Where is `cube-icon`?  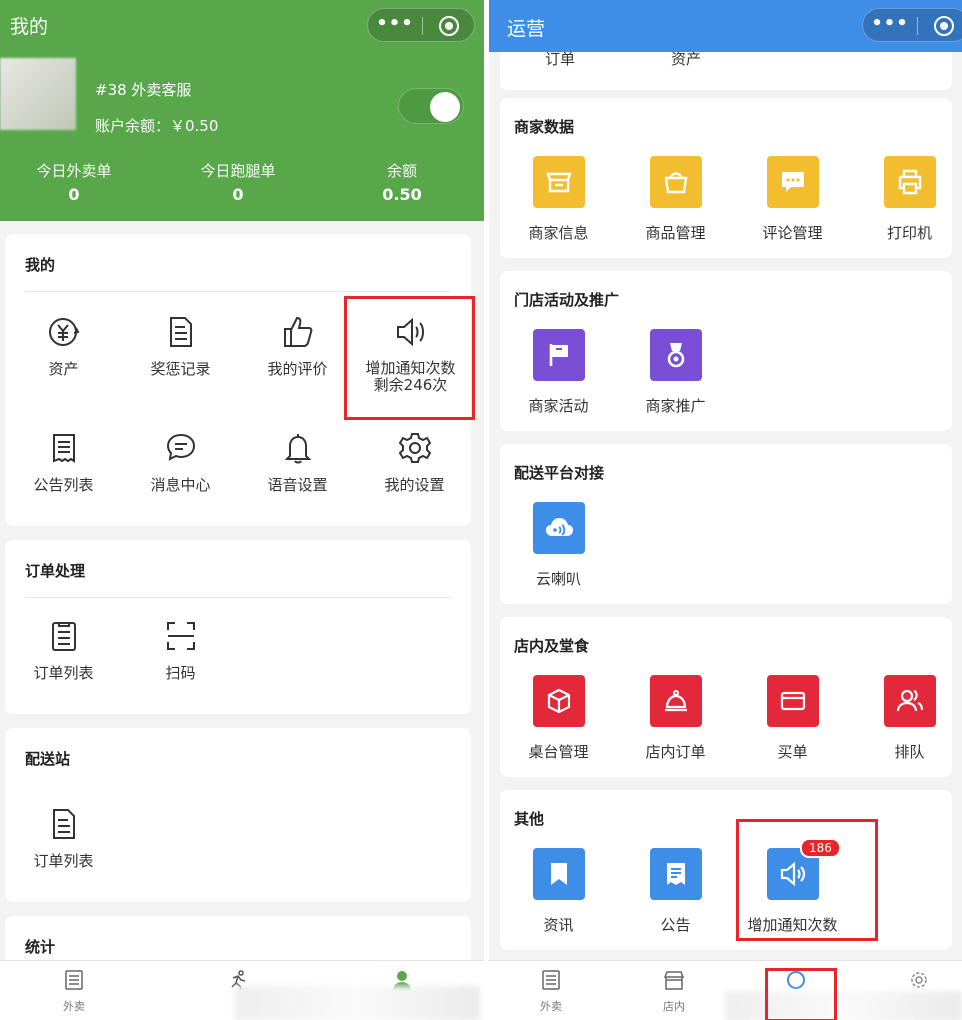 cube-icon is located at coordinates (558, 701).